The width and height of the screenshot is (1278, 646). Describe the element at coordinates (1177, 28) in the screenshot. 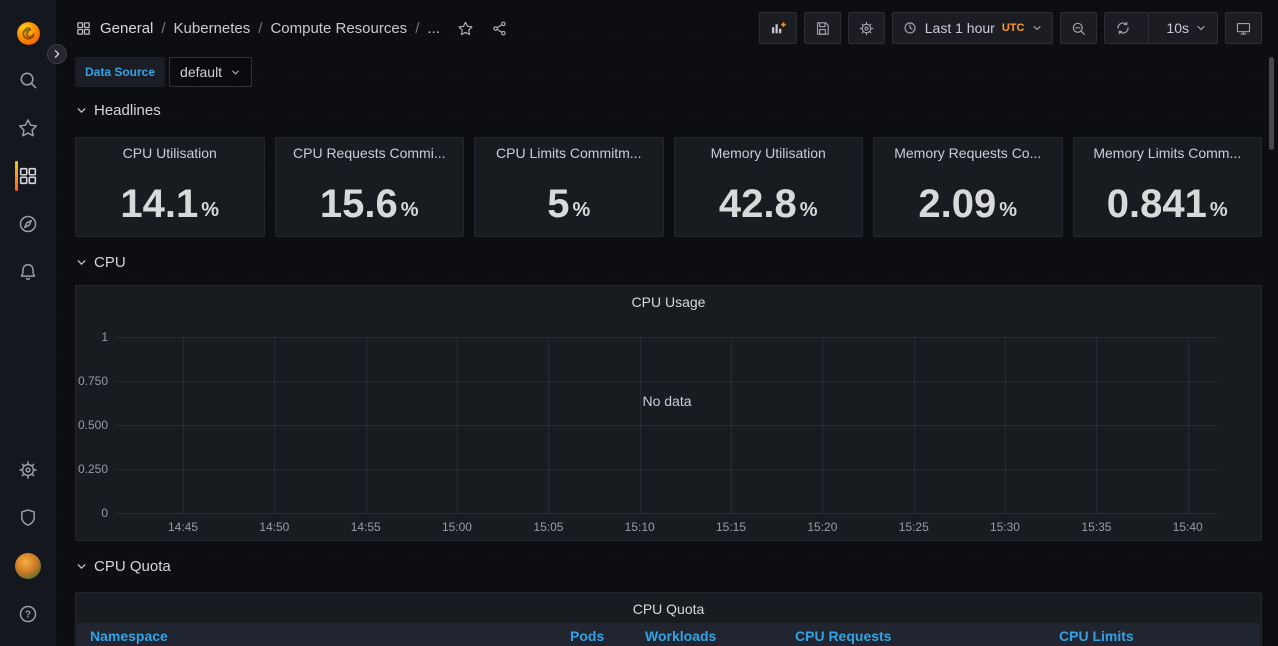

I see `refresh-interval-value: 10s` at that location.